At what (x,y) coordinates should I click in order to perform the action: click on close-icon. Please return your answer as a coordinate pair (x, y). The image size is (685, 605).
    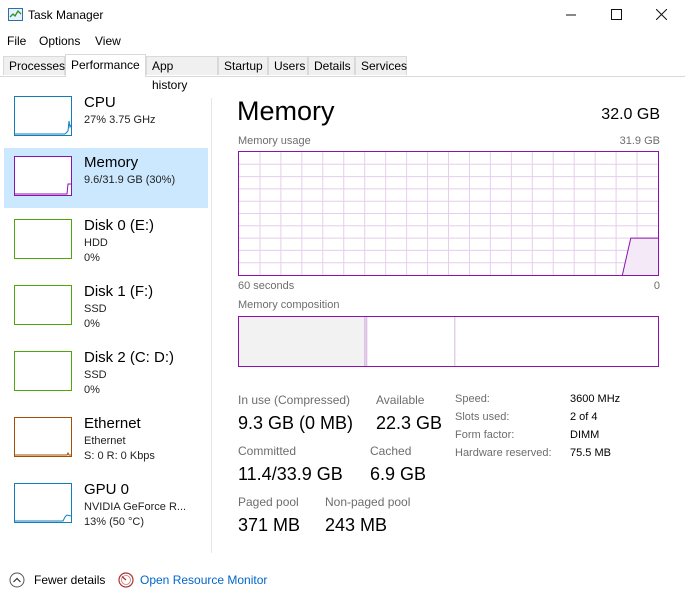
    Looking at the image, I should click on (661, 14).